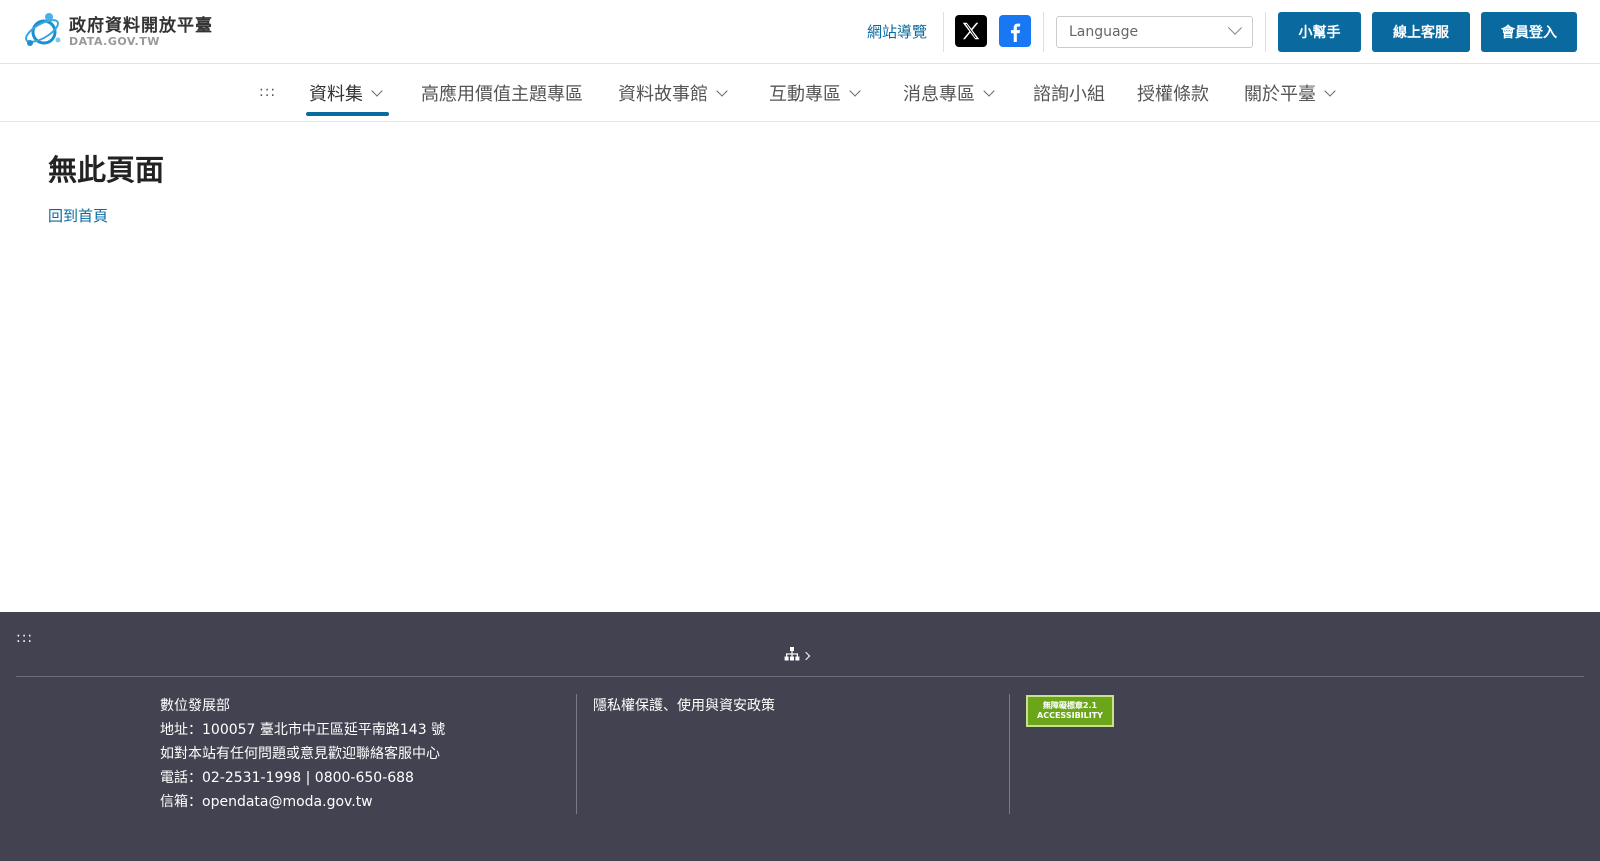 The width and height of the screenshot is (1600, 861). I want to click on sitemap-icon, so click(792, 655).